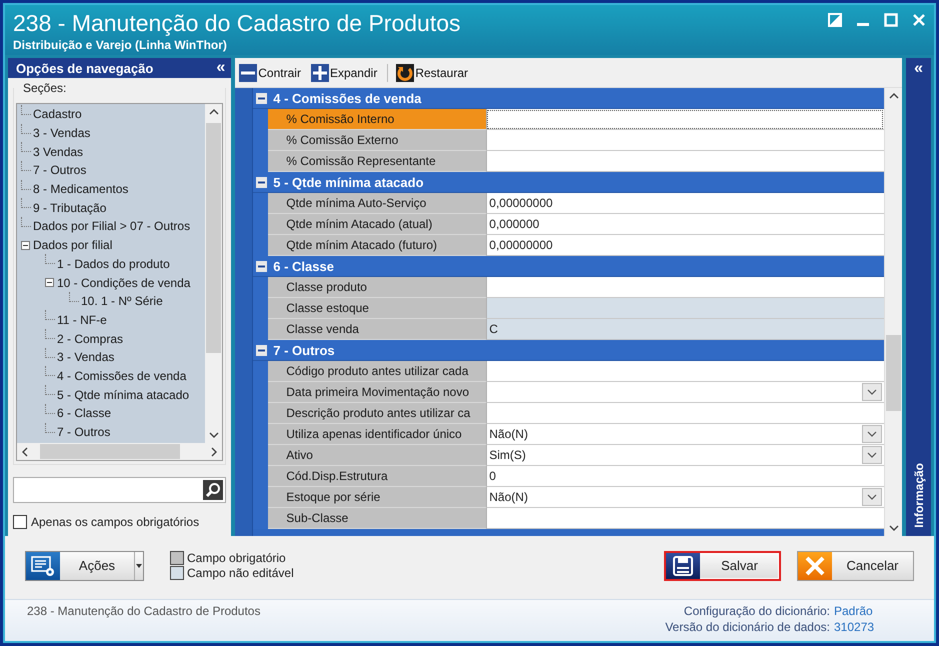  Describe the element at coordinates (119, 490) in the screenshot. I see `search-field` at that location.